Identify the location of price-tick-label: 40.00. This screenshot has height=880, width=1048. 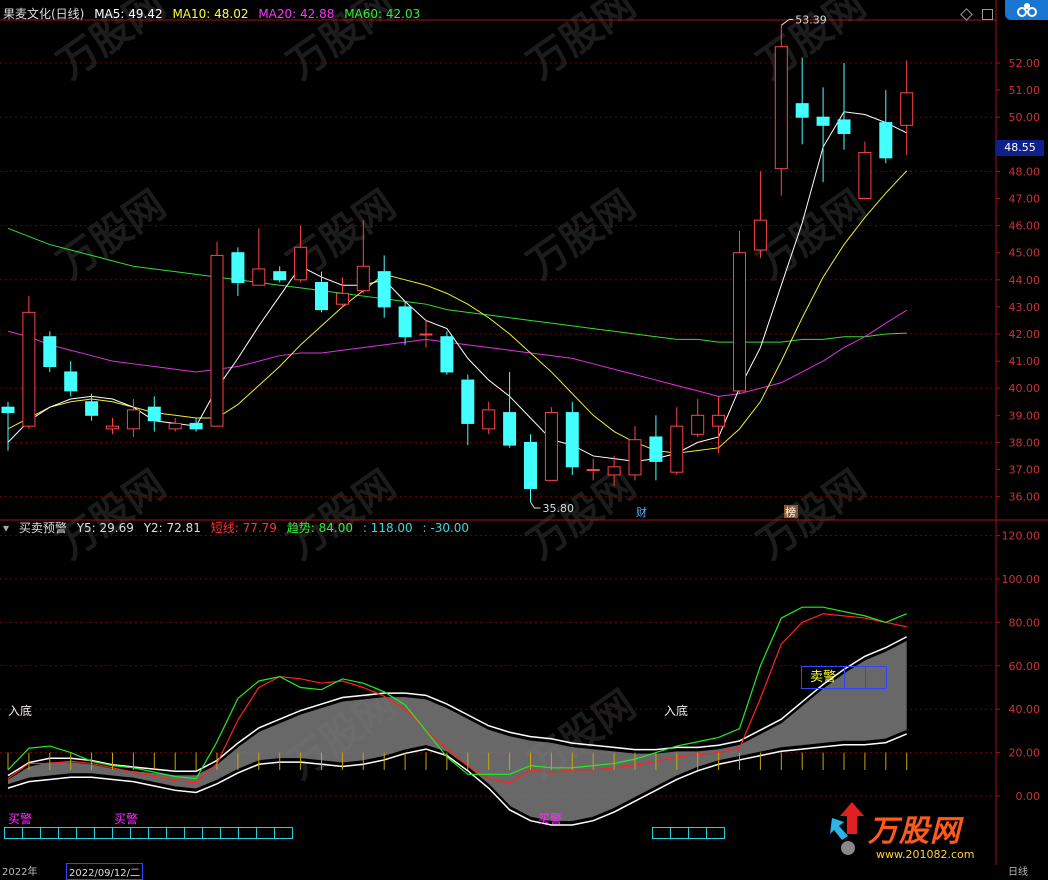
(1025, 388).